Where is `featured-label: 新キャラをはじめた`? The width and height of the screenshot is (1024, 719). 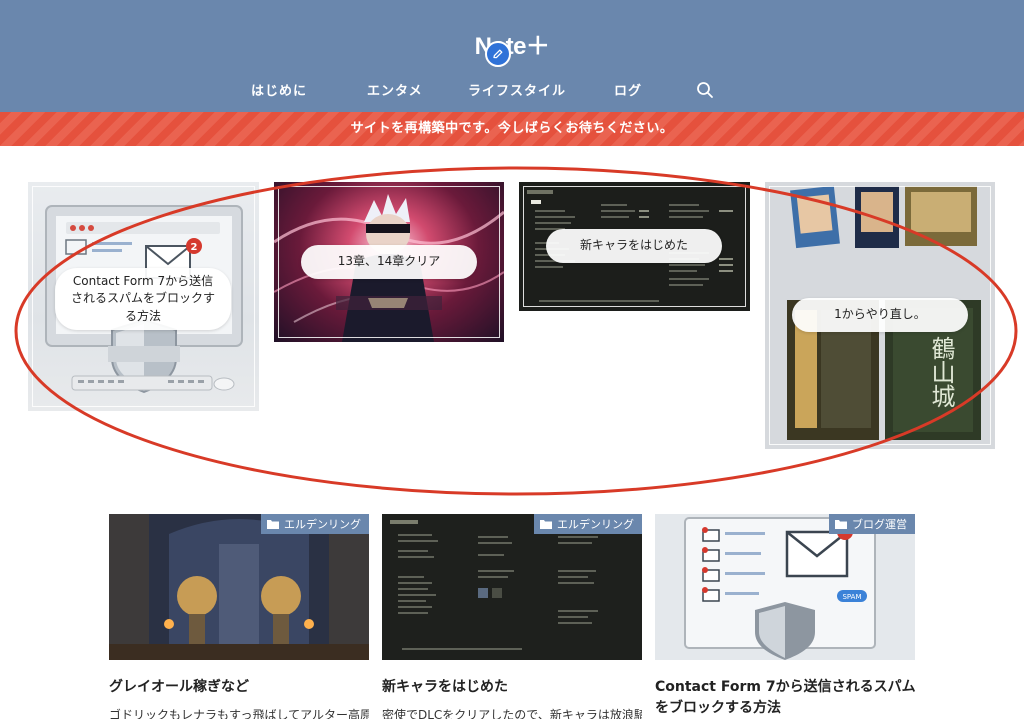
featured-label: 新キャラをはじめた is located at coordinates (634, 246).